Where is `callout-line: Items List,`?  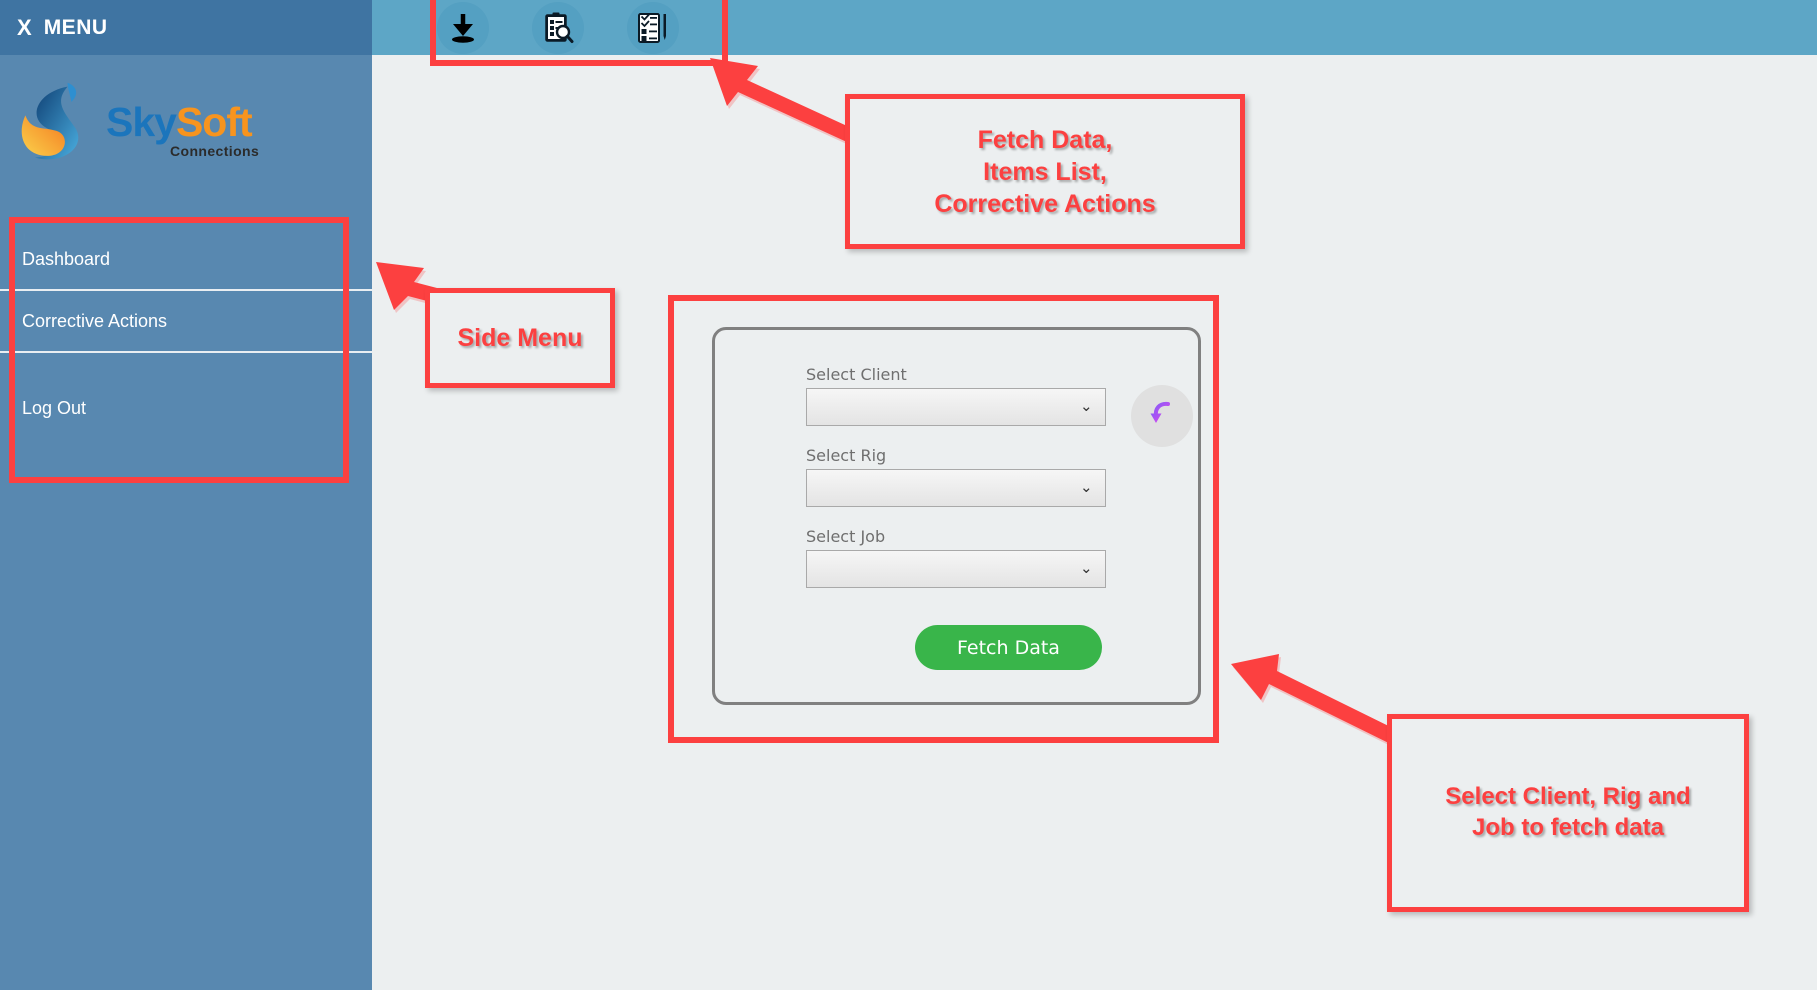 callout-line: Items List, is located at coordinates (1045, 171).